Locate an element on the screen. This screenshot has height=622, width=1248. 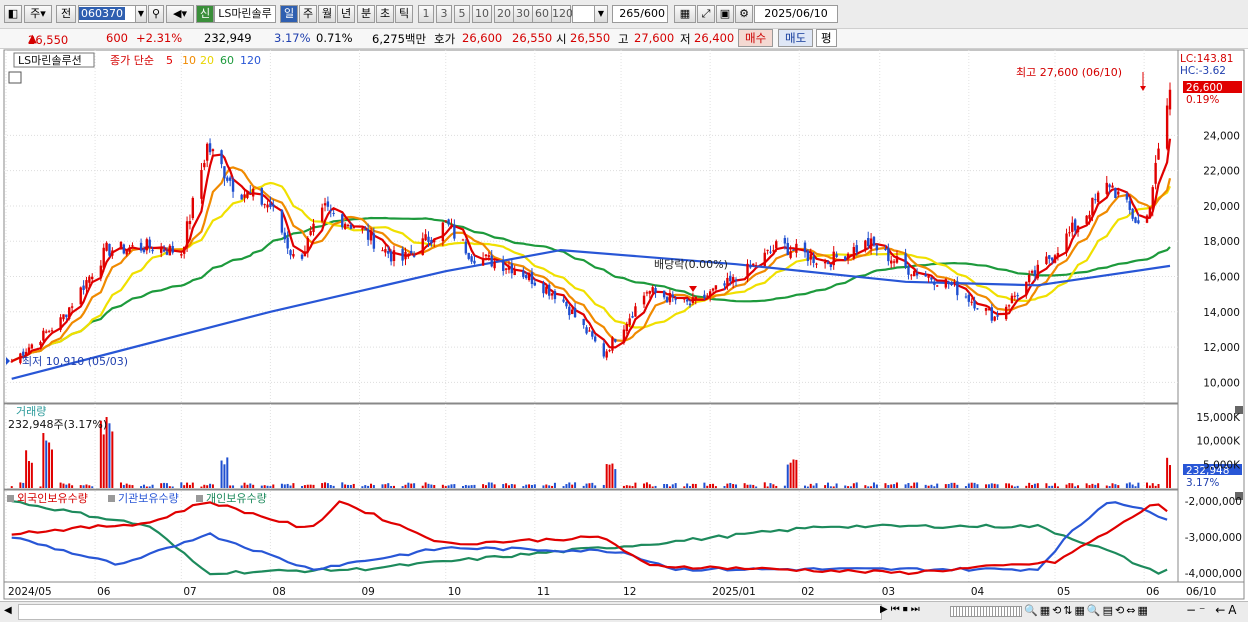
ma10-legend: 10 is located at coordinates (189, 60).